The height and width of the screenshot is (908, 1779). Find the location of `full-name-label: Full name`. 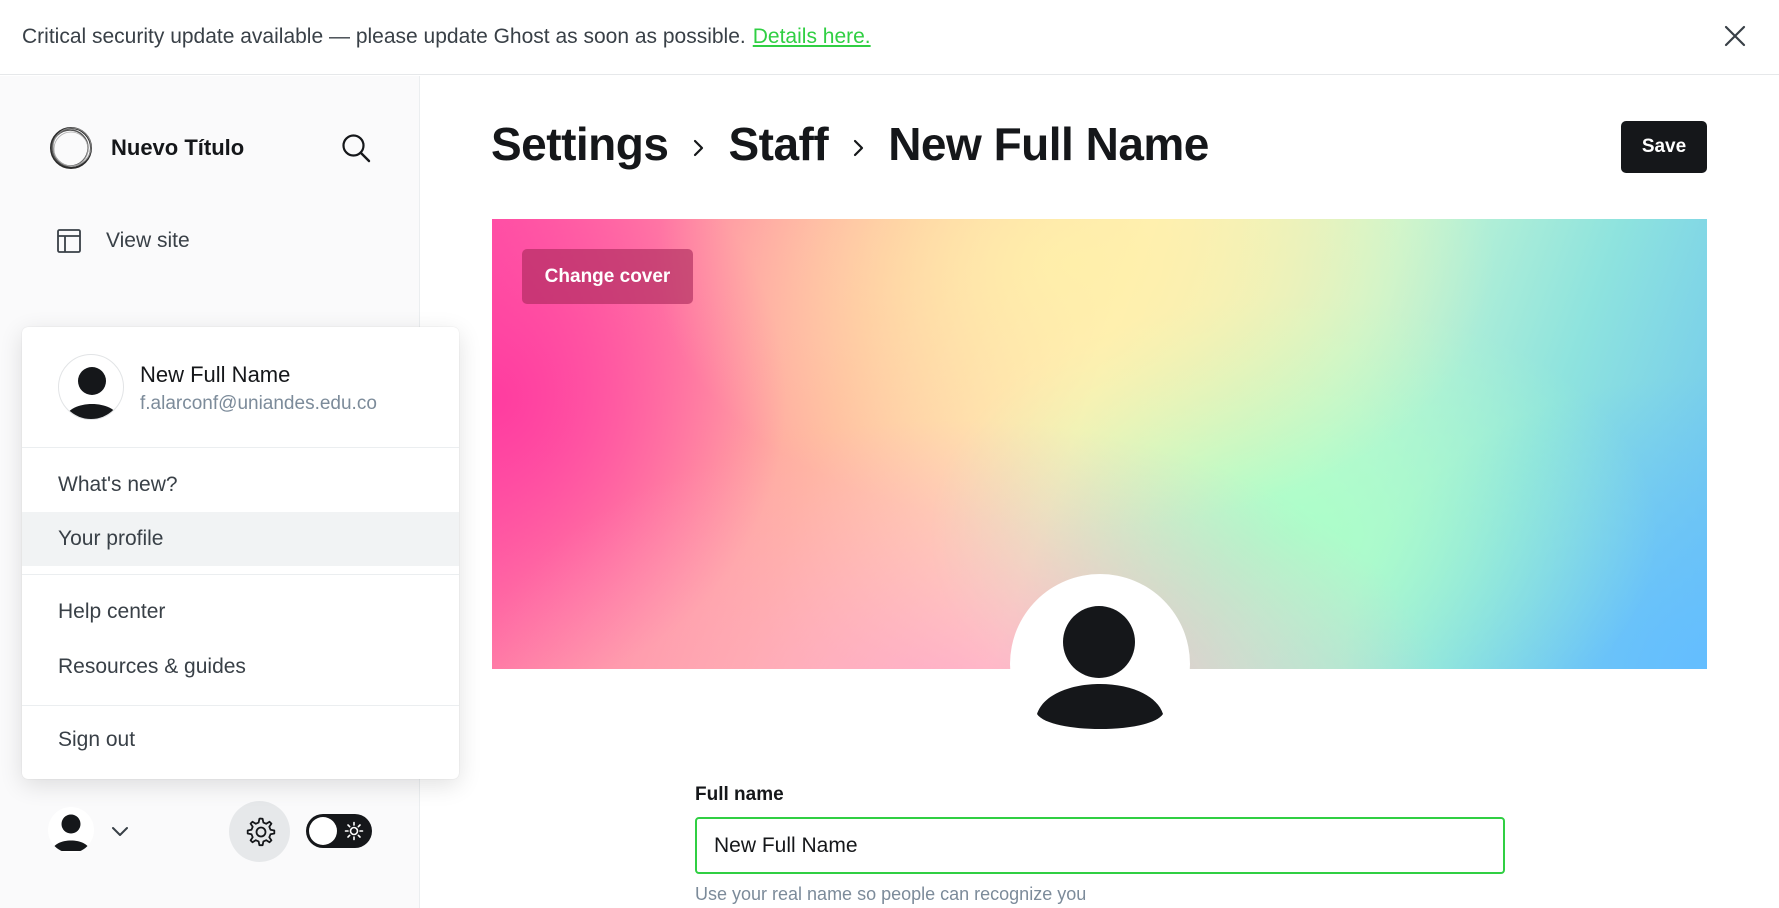

full-name-label: Full name is located at coordinates (739, 794).